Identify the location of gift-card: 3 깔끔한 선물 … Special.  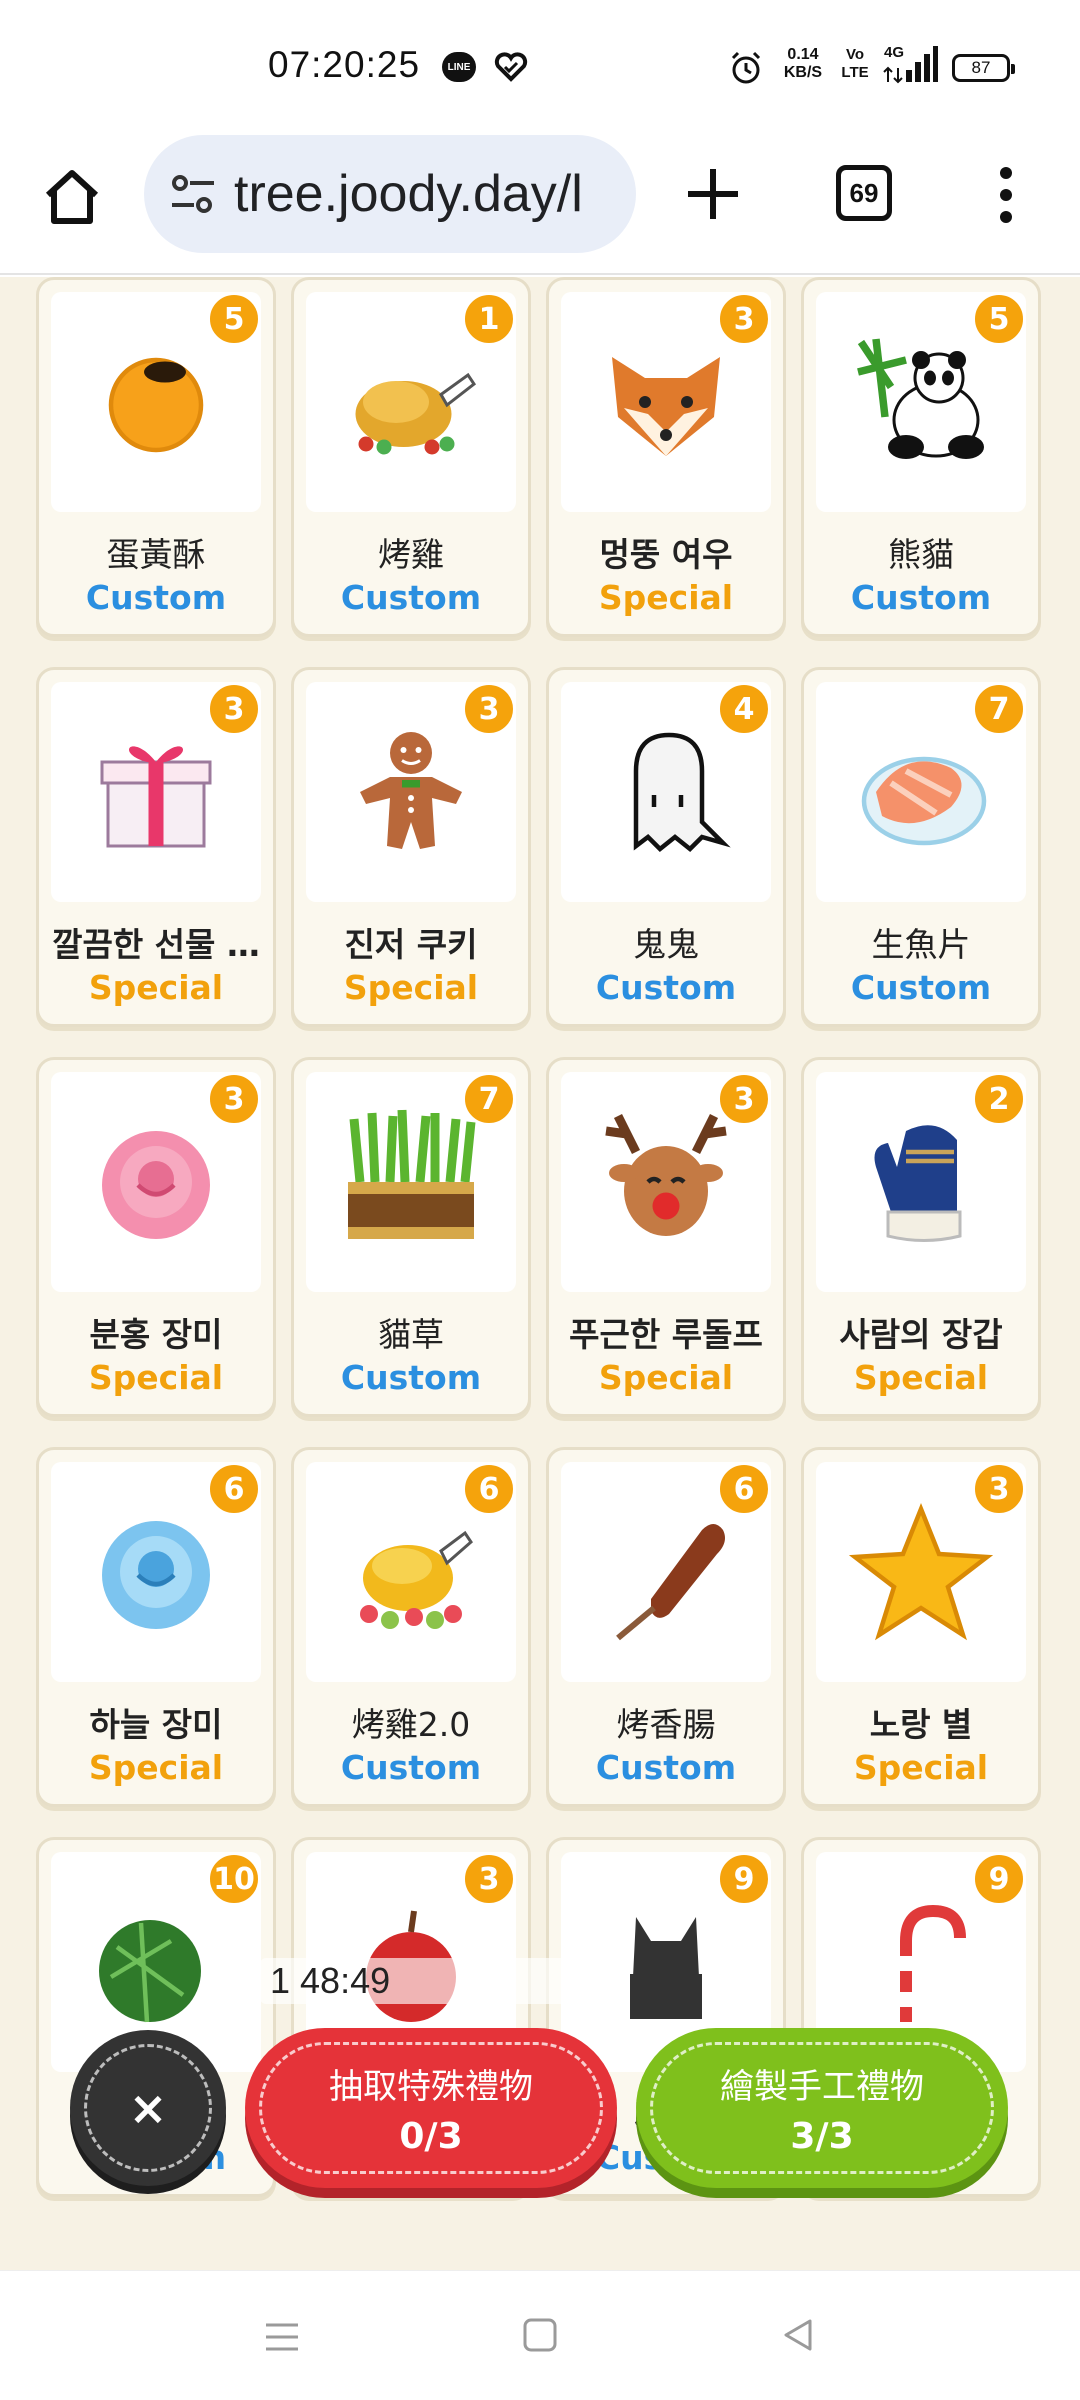
(156, 847).